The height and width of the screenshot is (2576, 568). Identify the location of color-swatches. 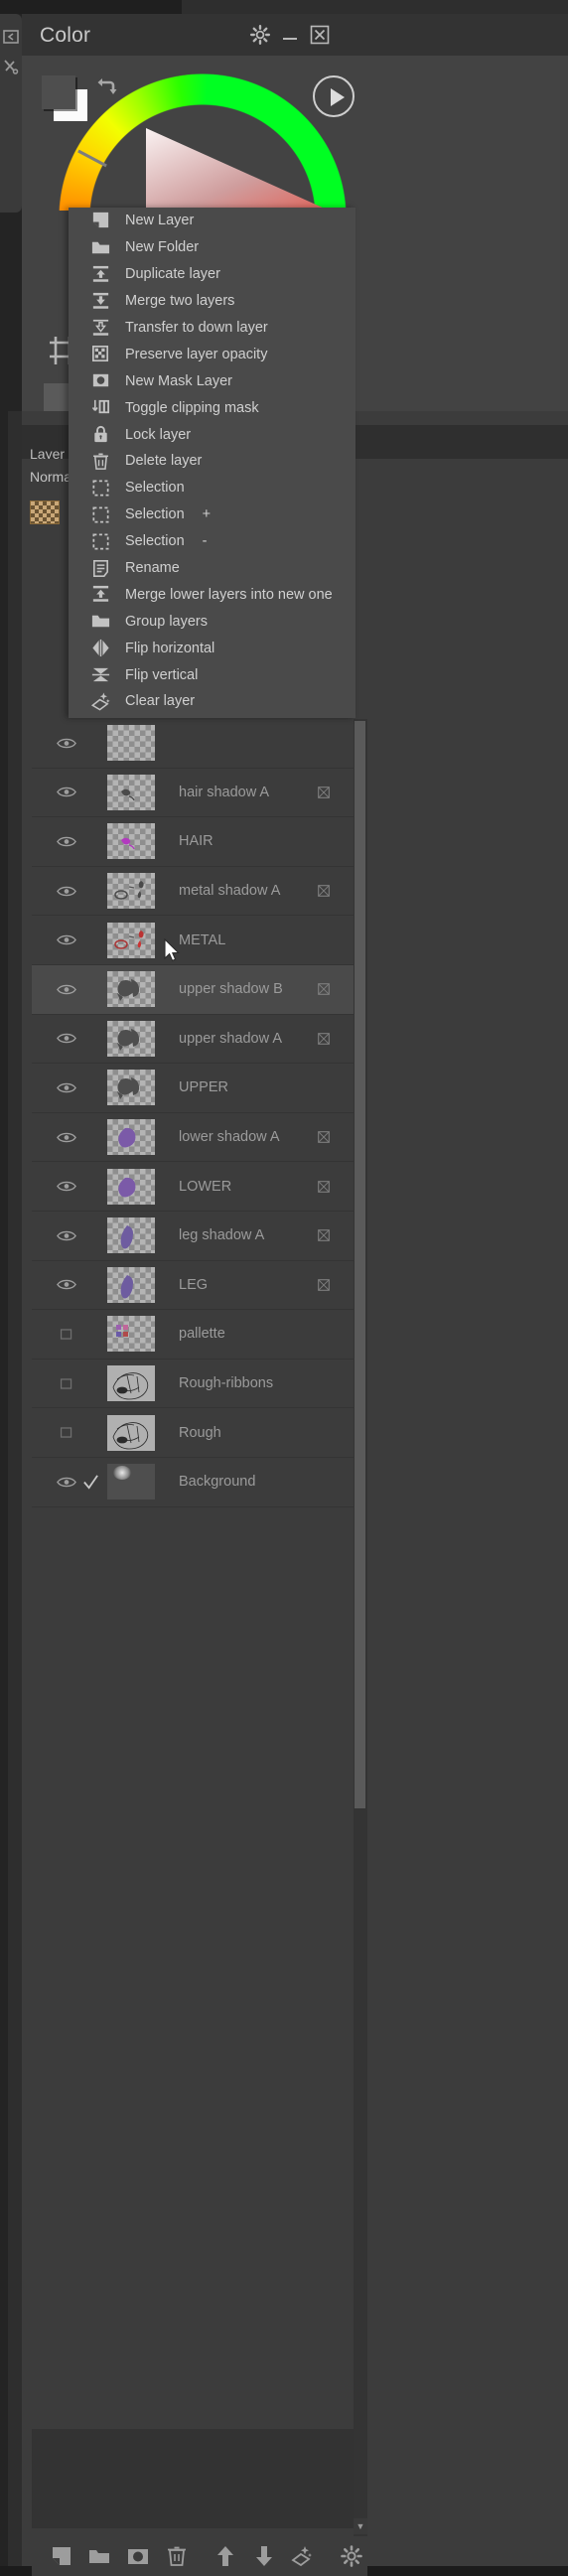
(64, 98).